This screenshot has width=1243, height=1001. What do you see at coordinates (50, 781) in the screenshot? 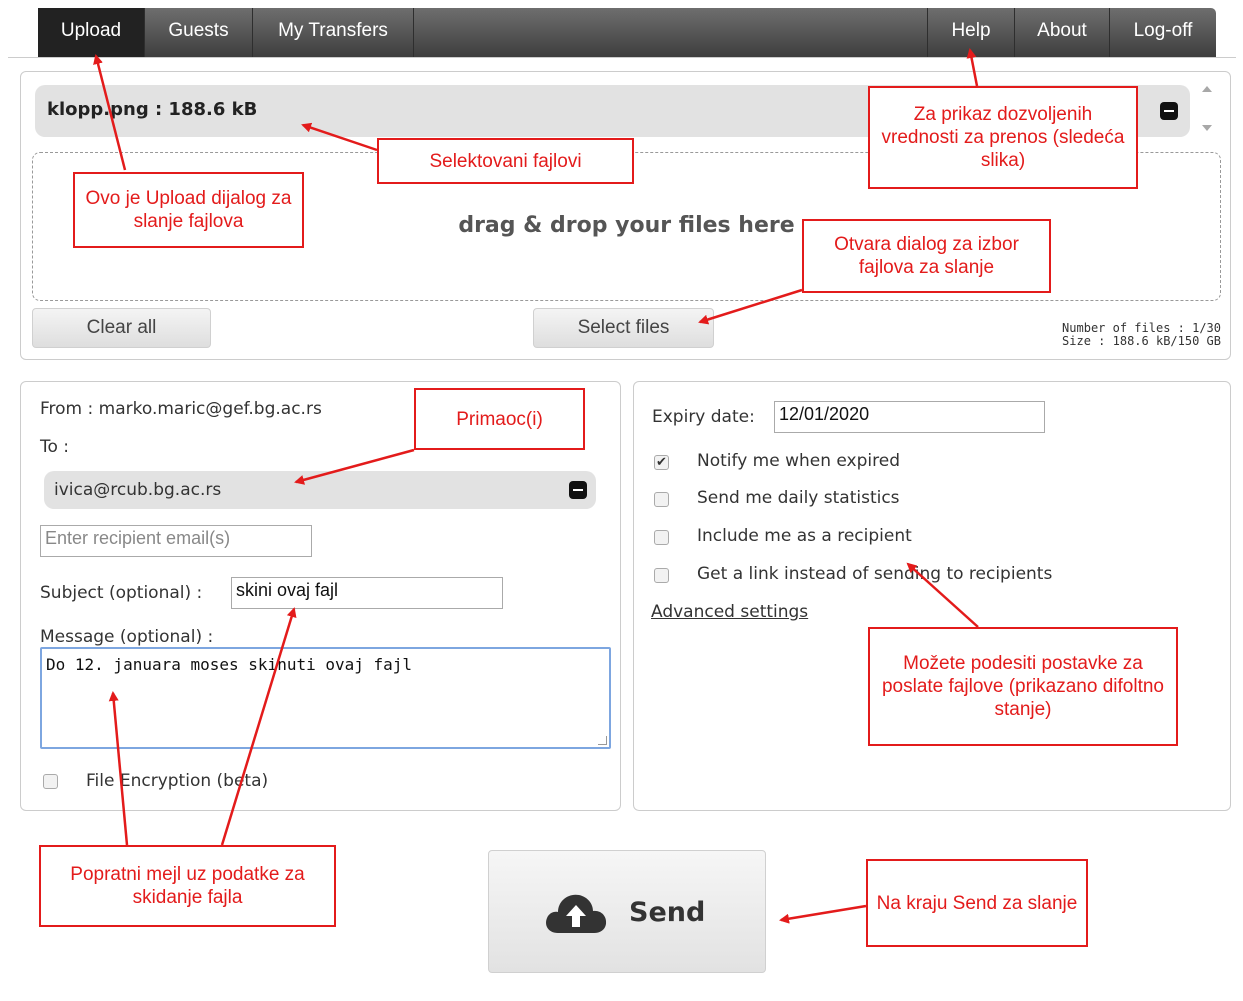
I see `file-encryption-checkbox` at bounding box center [50, 781].